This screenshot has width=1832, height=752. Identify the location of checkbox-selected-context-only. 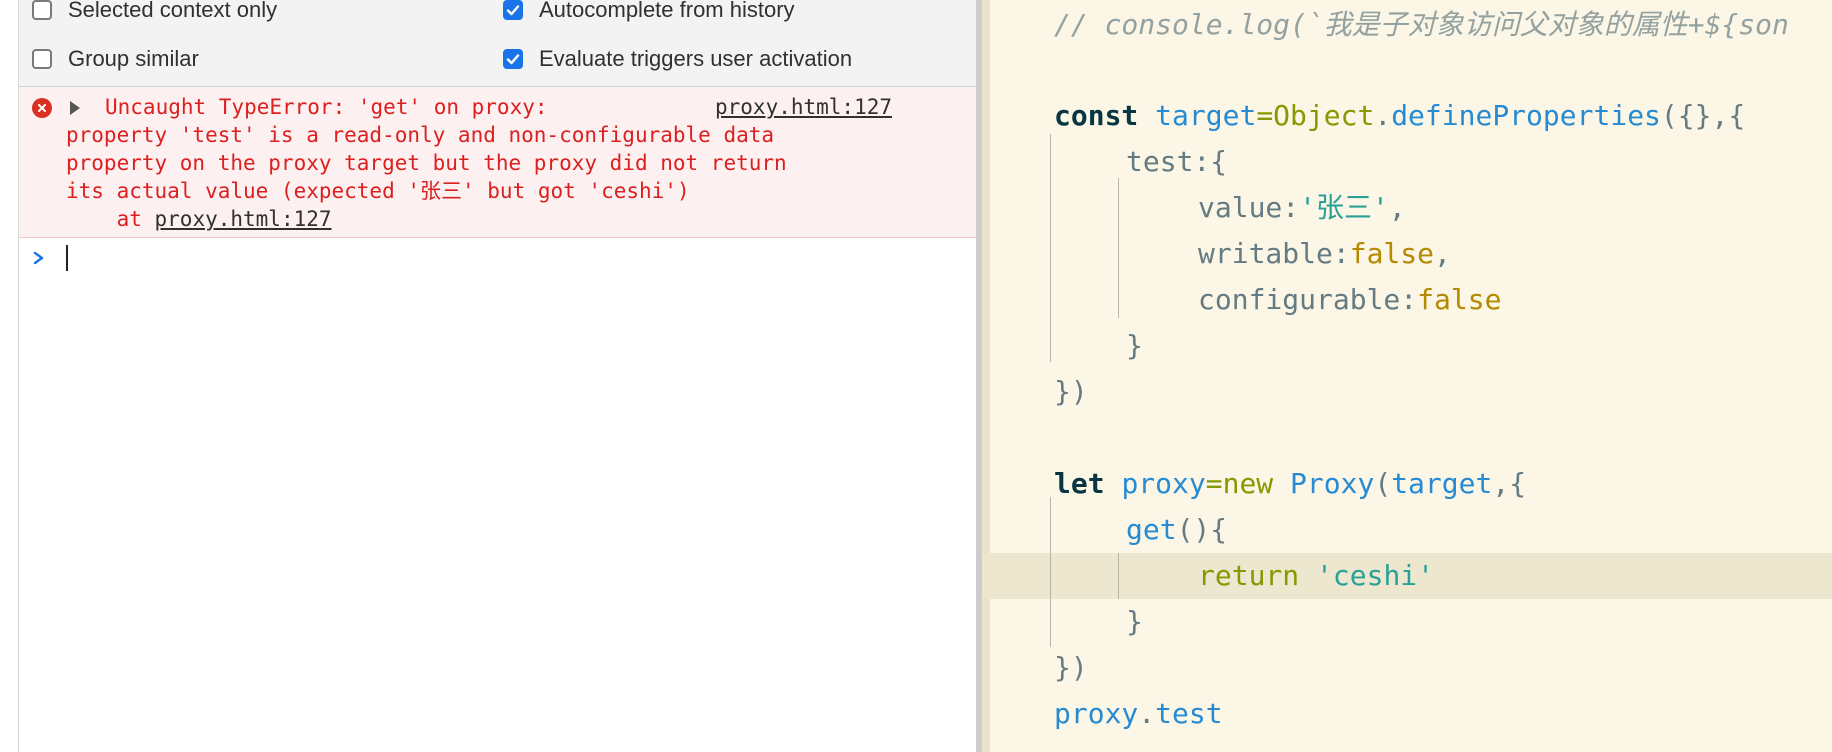
(42, 10).